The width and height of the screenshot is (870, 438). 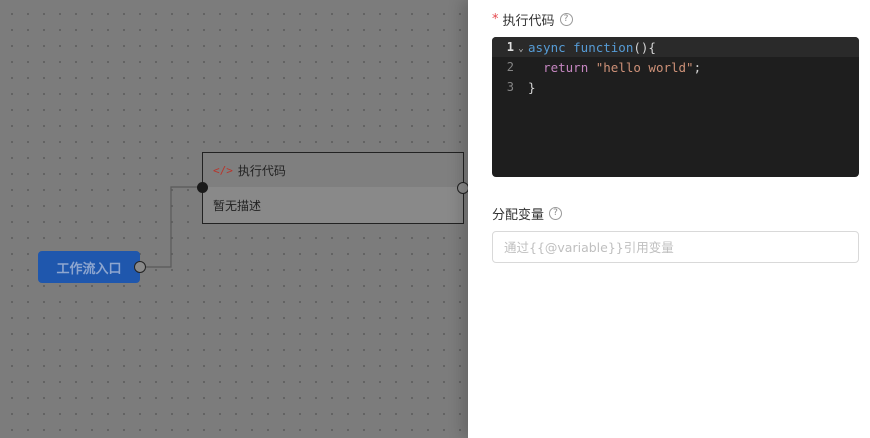 I want to click on code-field-label: * 执行代码 ?, so click(x=532, y=19).